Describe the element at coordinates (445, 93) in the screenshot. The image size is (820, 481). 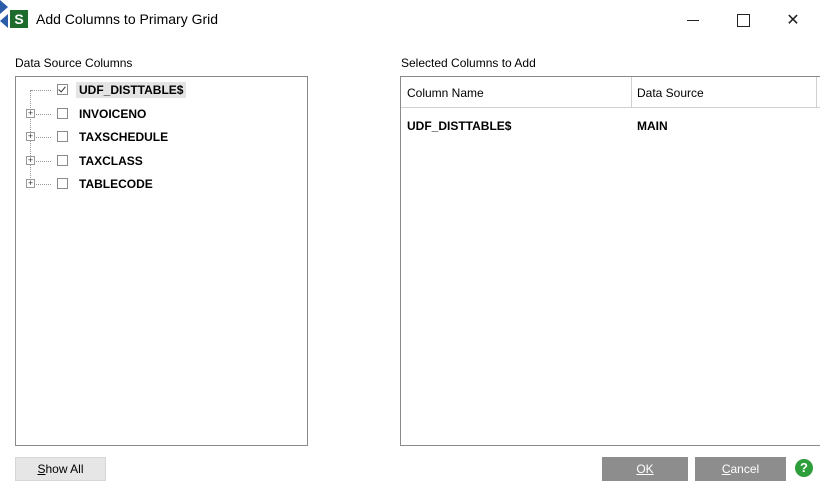
I see `column-name-header: Column Name` at that location.